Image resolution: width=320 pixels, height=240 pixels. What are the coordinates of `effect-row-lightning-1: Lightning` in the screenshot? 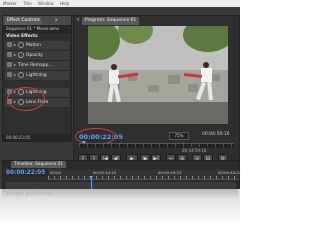 It's located at (37, 76).